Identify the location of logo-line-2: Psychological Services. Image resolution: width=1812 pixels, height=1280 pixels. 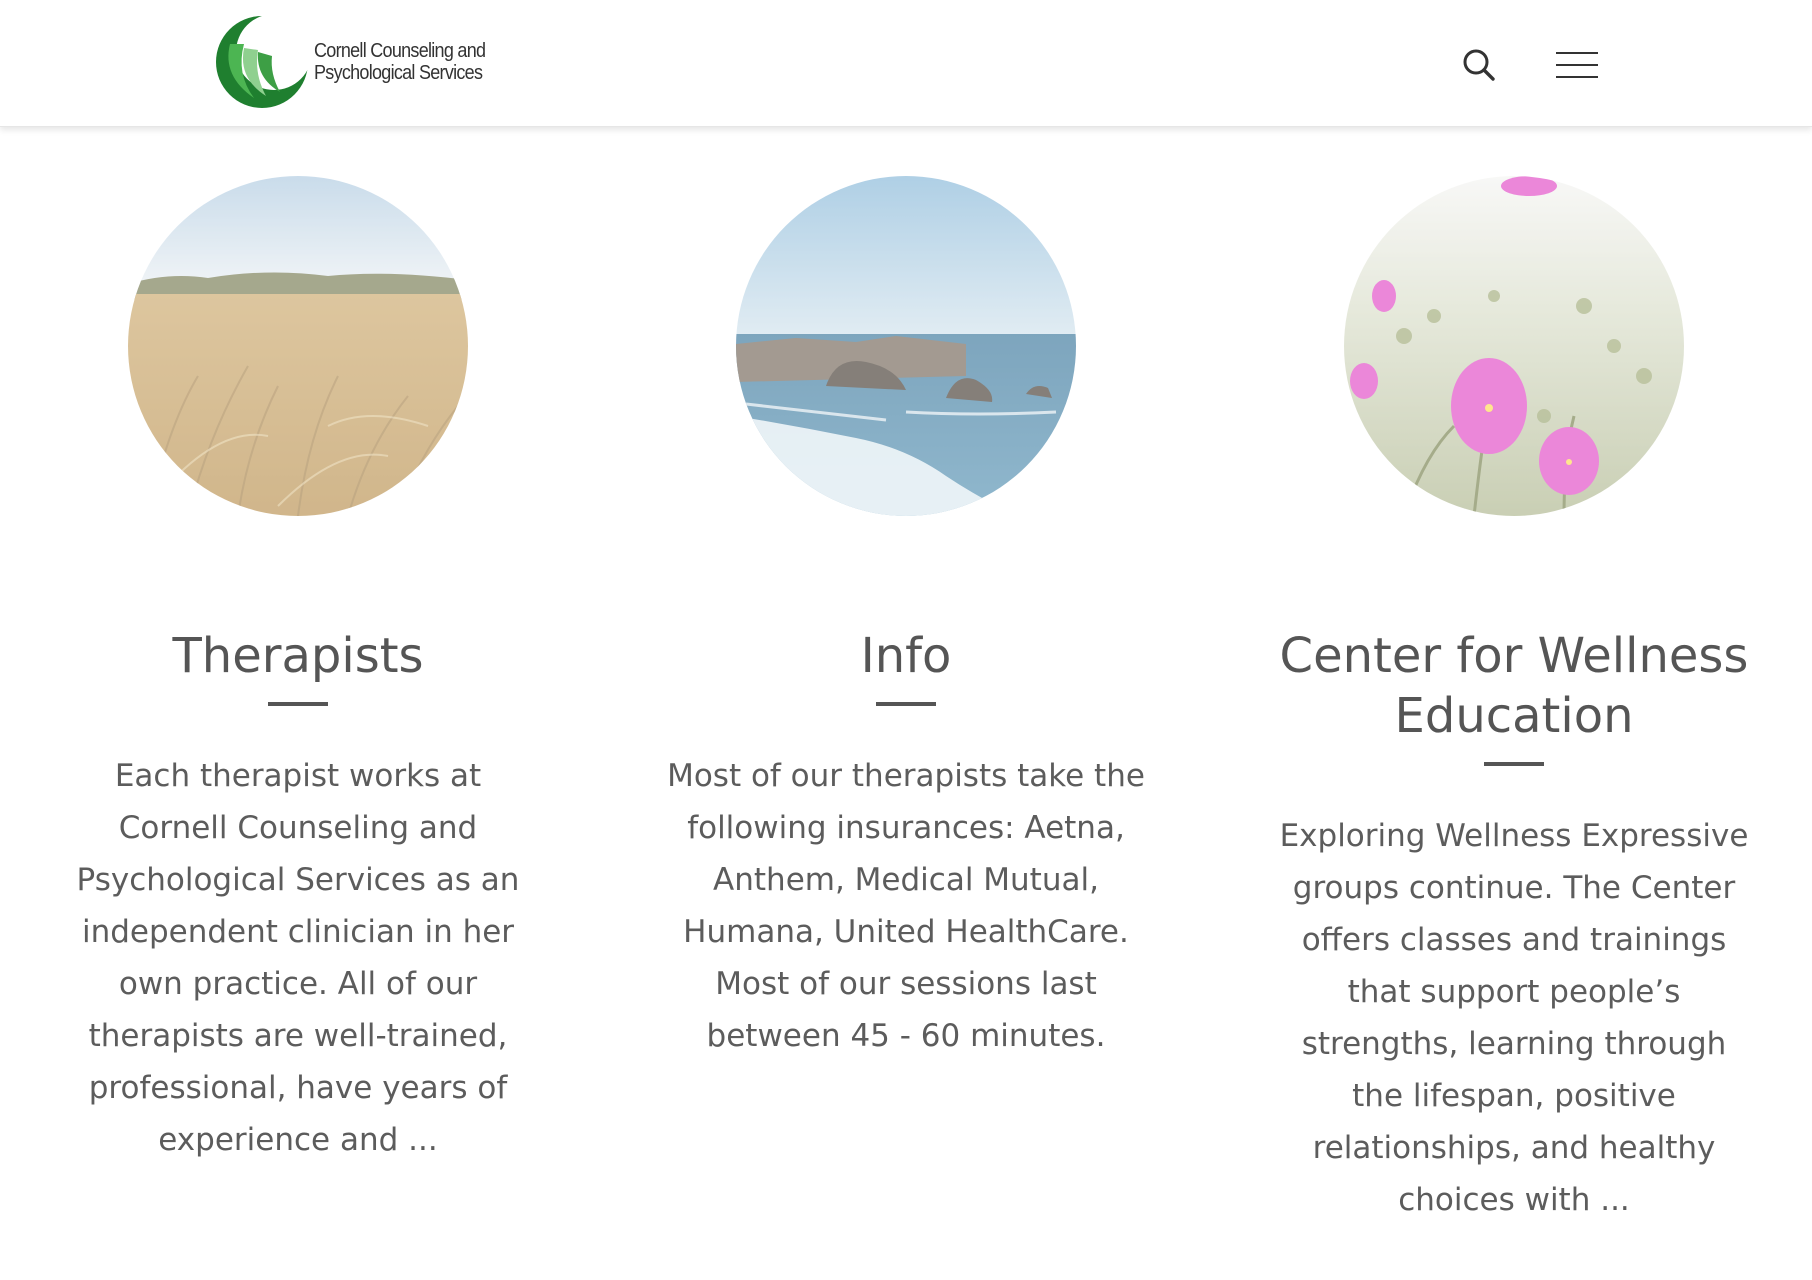
(398, 73).